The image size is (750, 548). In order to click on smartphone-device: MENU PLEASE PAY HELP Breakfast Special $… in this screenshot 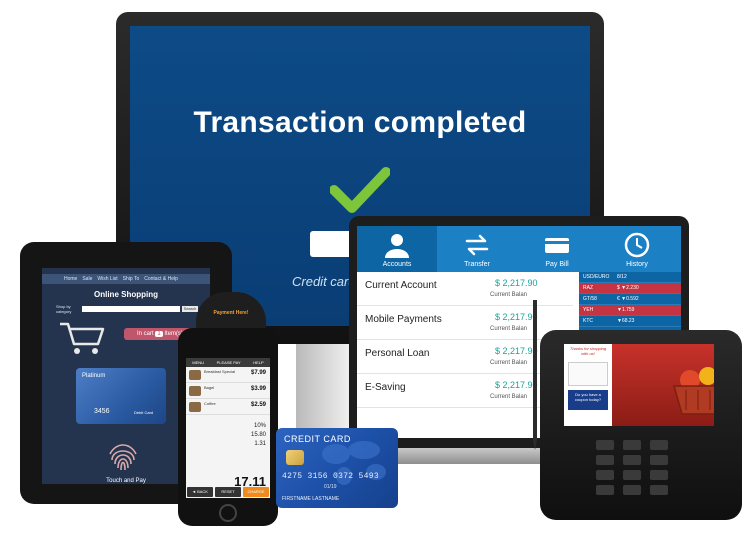, I will do `click(228, 427)`.